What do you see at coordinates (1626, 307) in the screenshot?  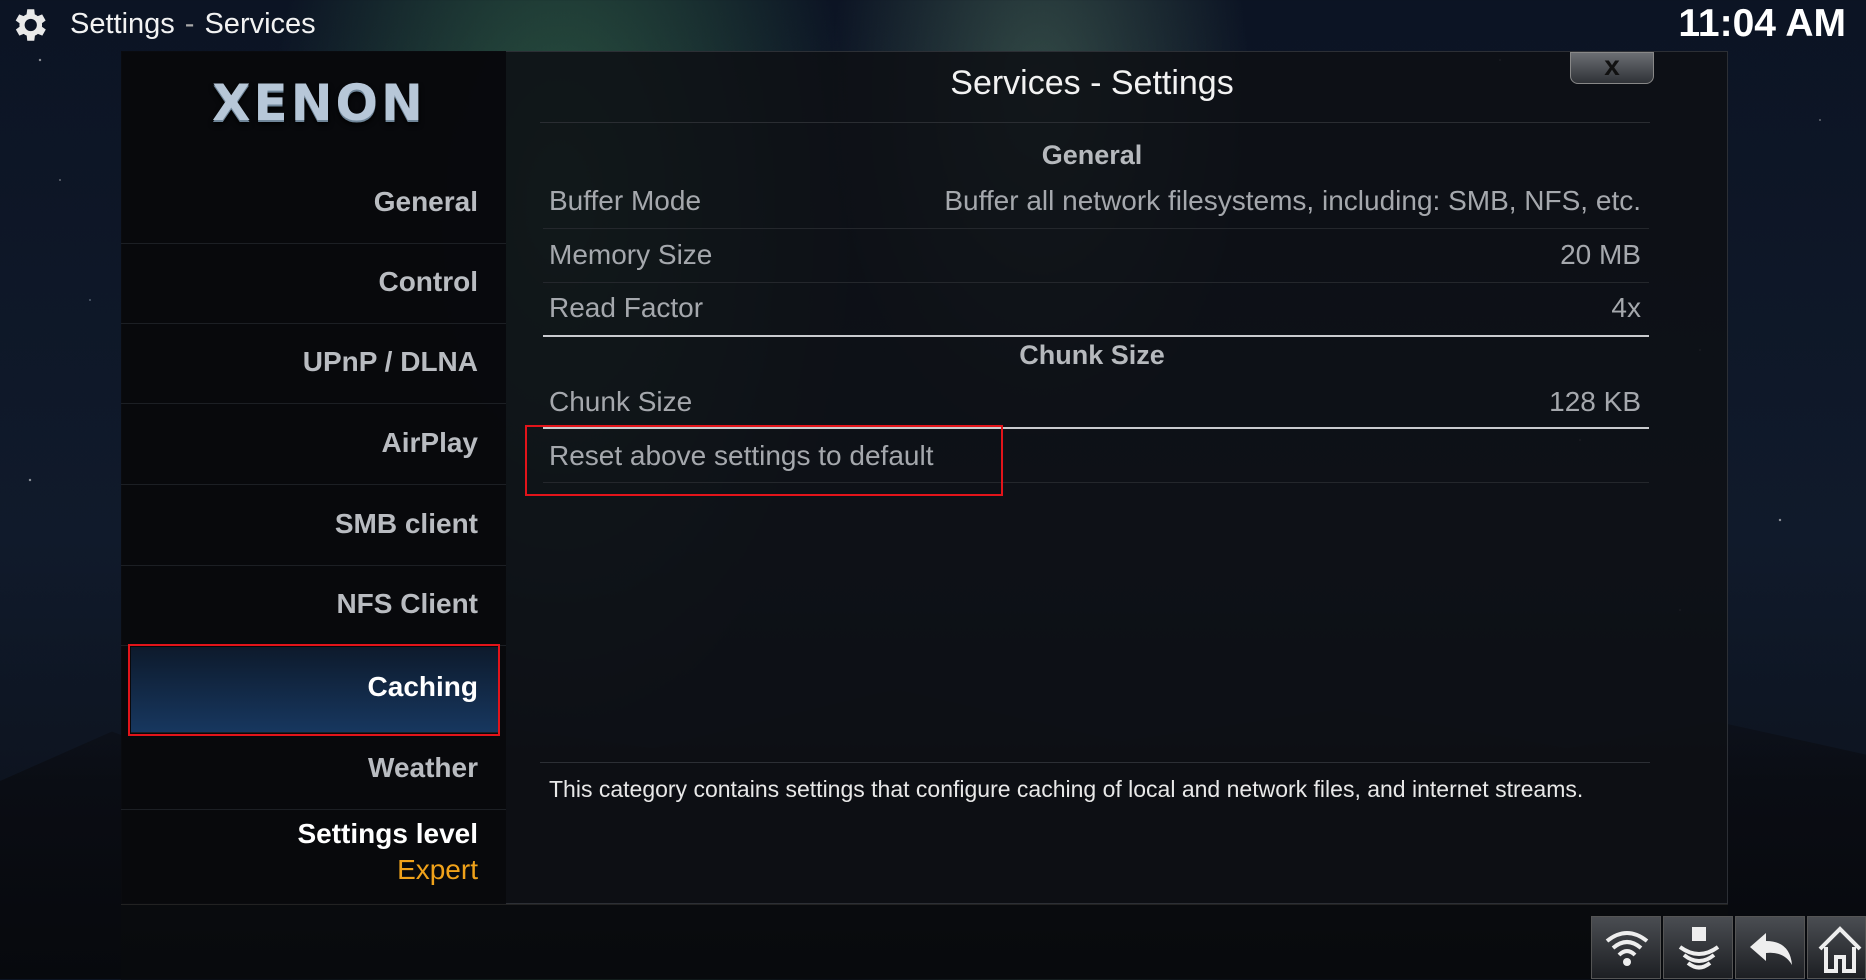 I see `setting-value: 4x` at bounding box center [1626, 307].